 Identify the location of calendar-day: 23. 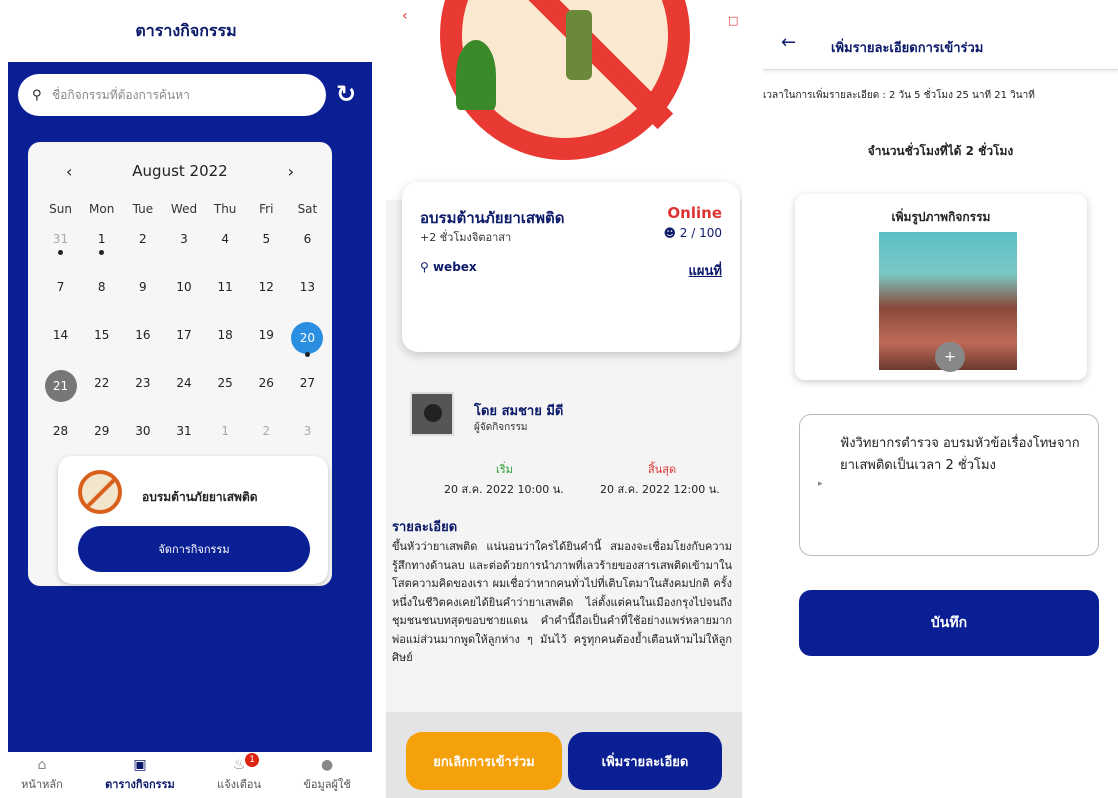
(142, 396).